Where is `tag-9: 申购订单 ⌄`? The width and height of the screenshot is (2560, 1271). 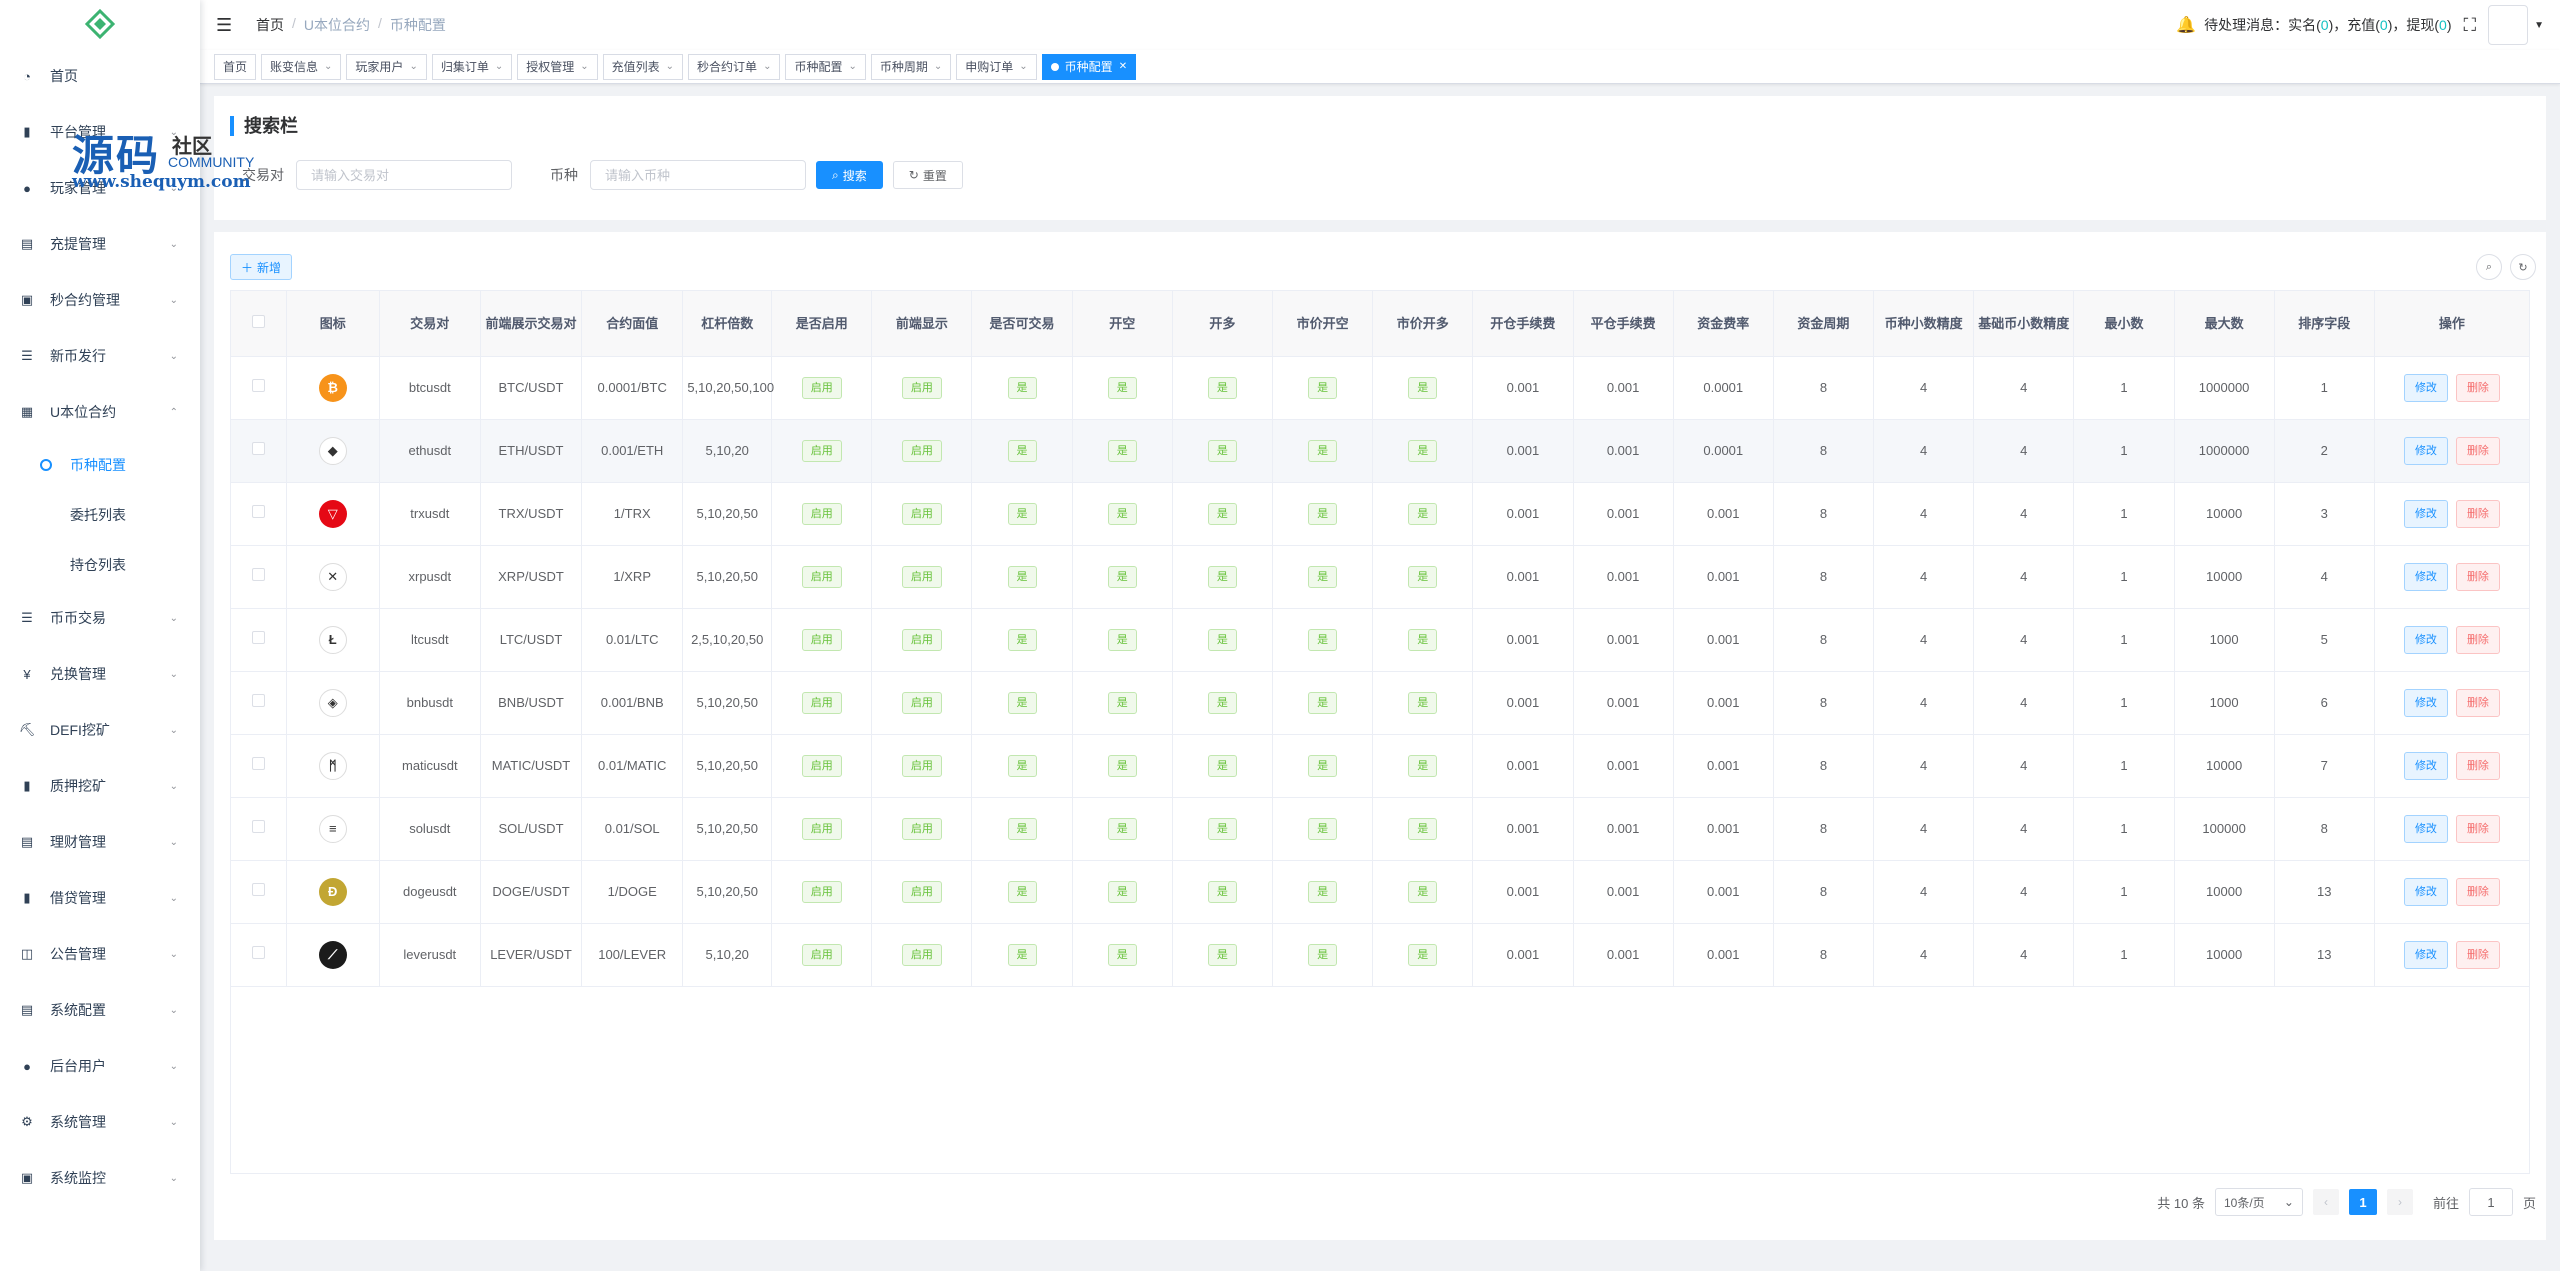 tag-9: 申购订单 ⌄ is located at coordinates (996, 66).